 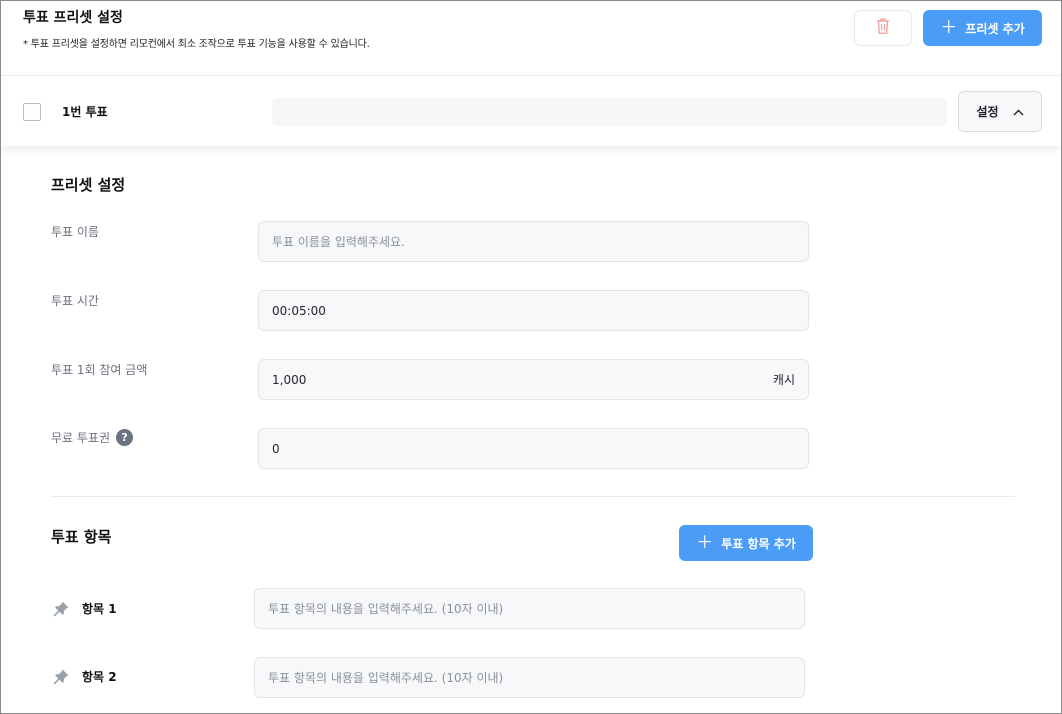 What do you see at coordinates (533, 241) in the screenshot?
I see `vote-name-input: 투표 이름을 입력해주세요.` at bounding box center [533, 241].